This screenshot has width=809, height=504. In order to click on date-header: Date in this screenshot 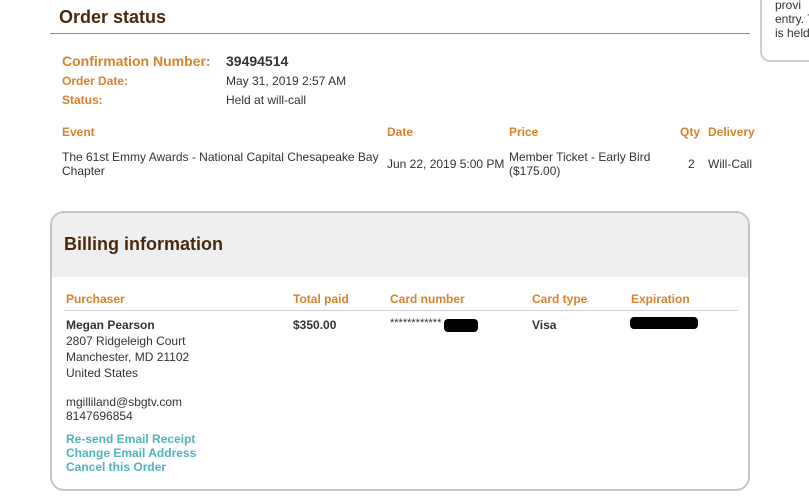, I will do `click(400, 132)`.